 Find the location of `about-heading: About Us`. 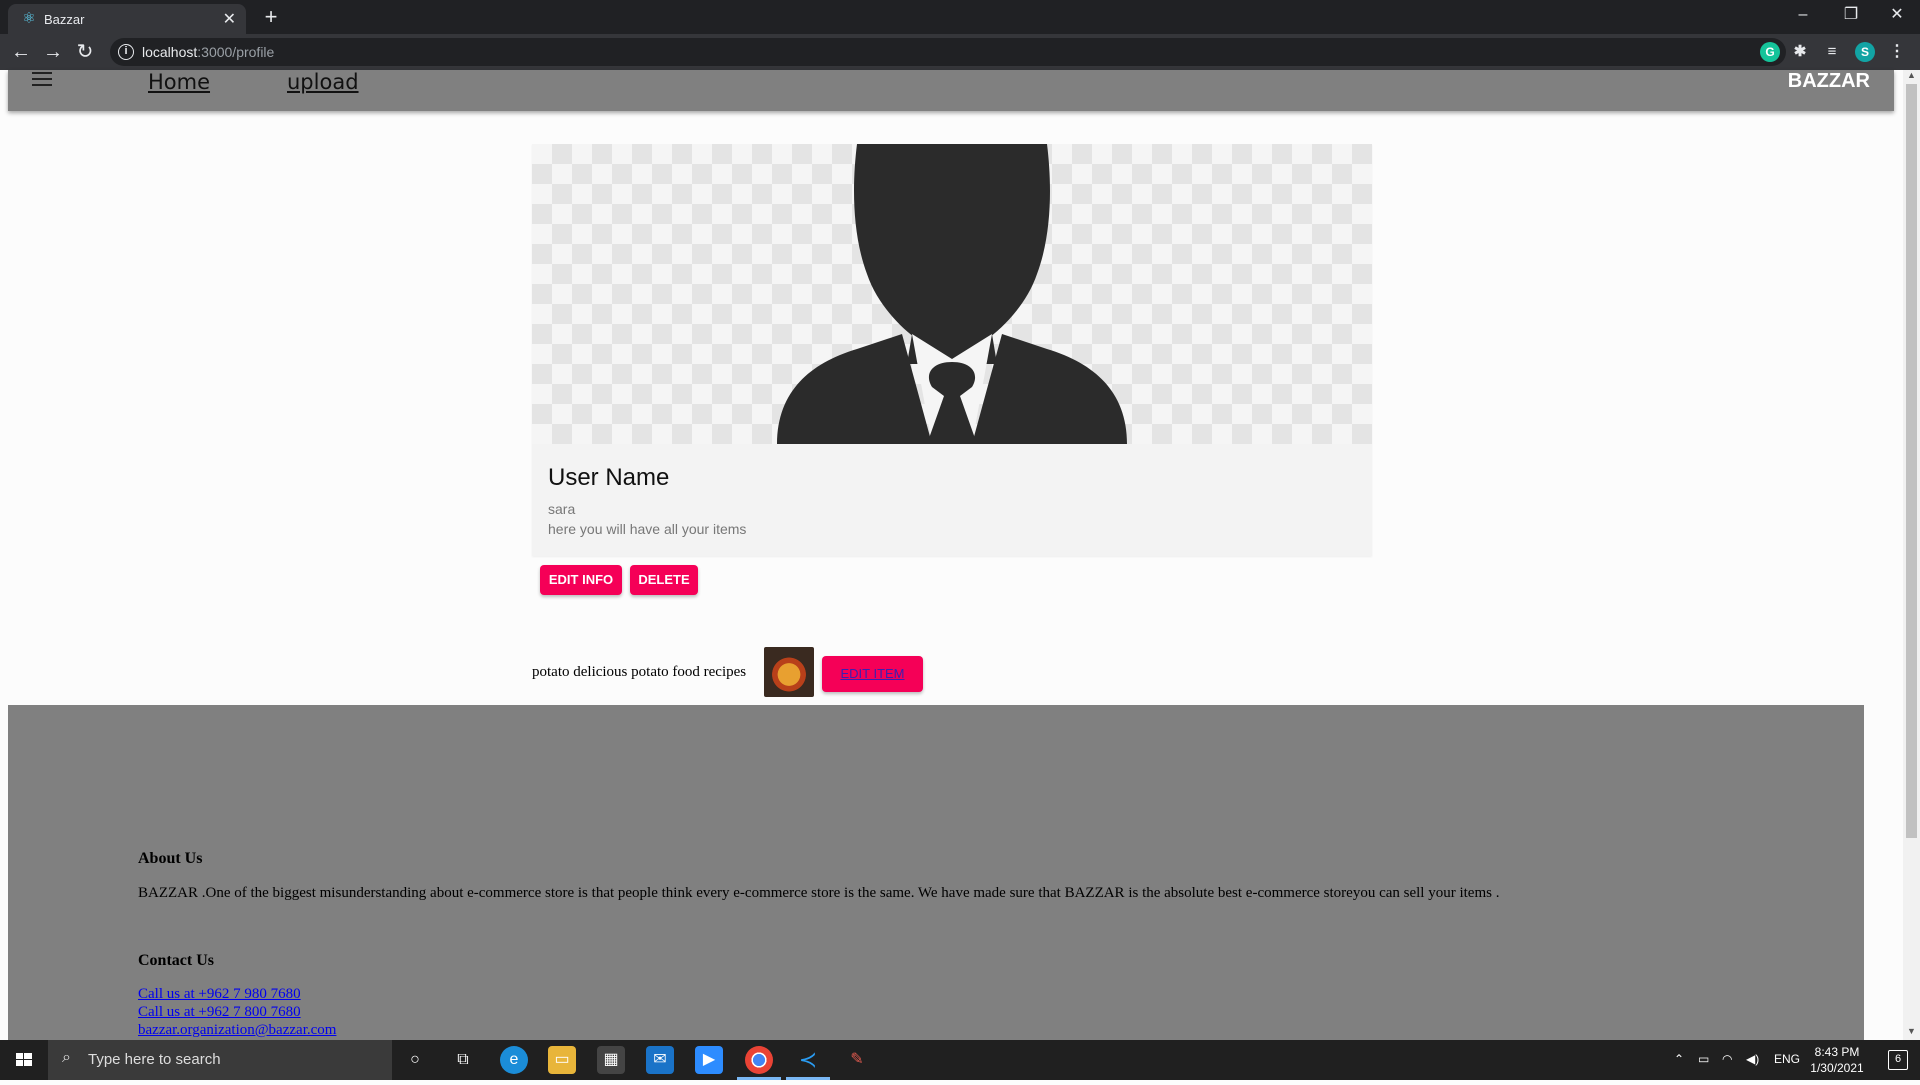

about-heading: About Us is located at coordinates (170, 858).